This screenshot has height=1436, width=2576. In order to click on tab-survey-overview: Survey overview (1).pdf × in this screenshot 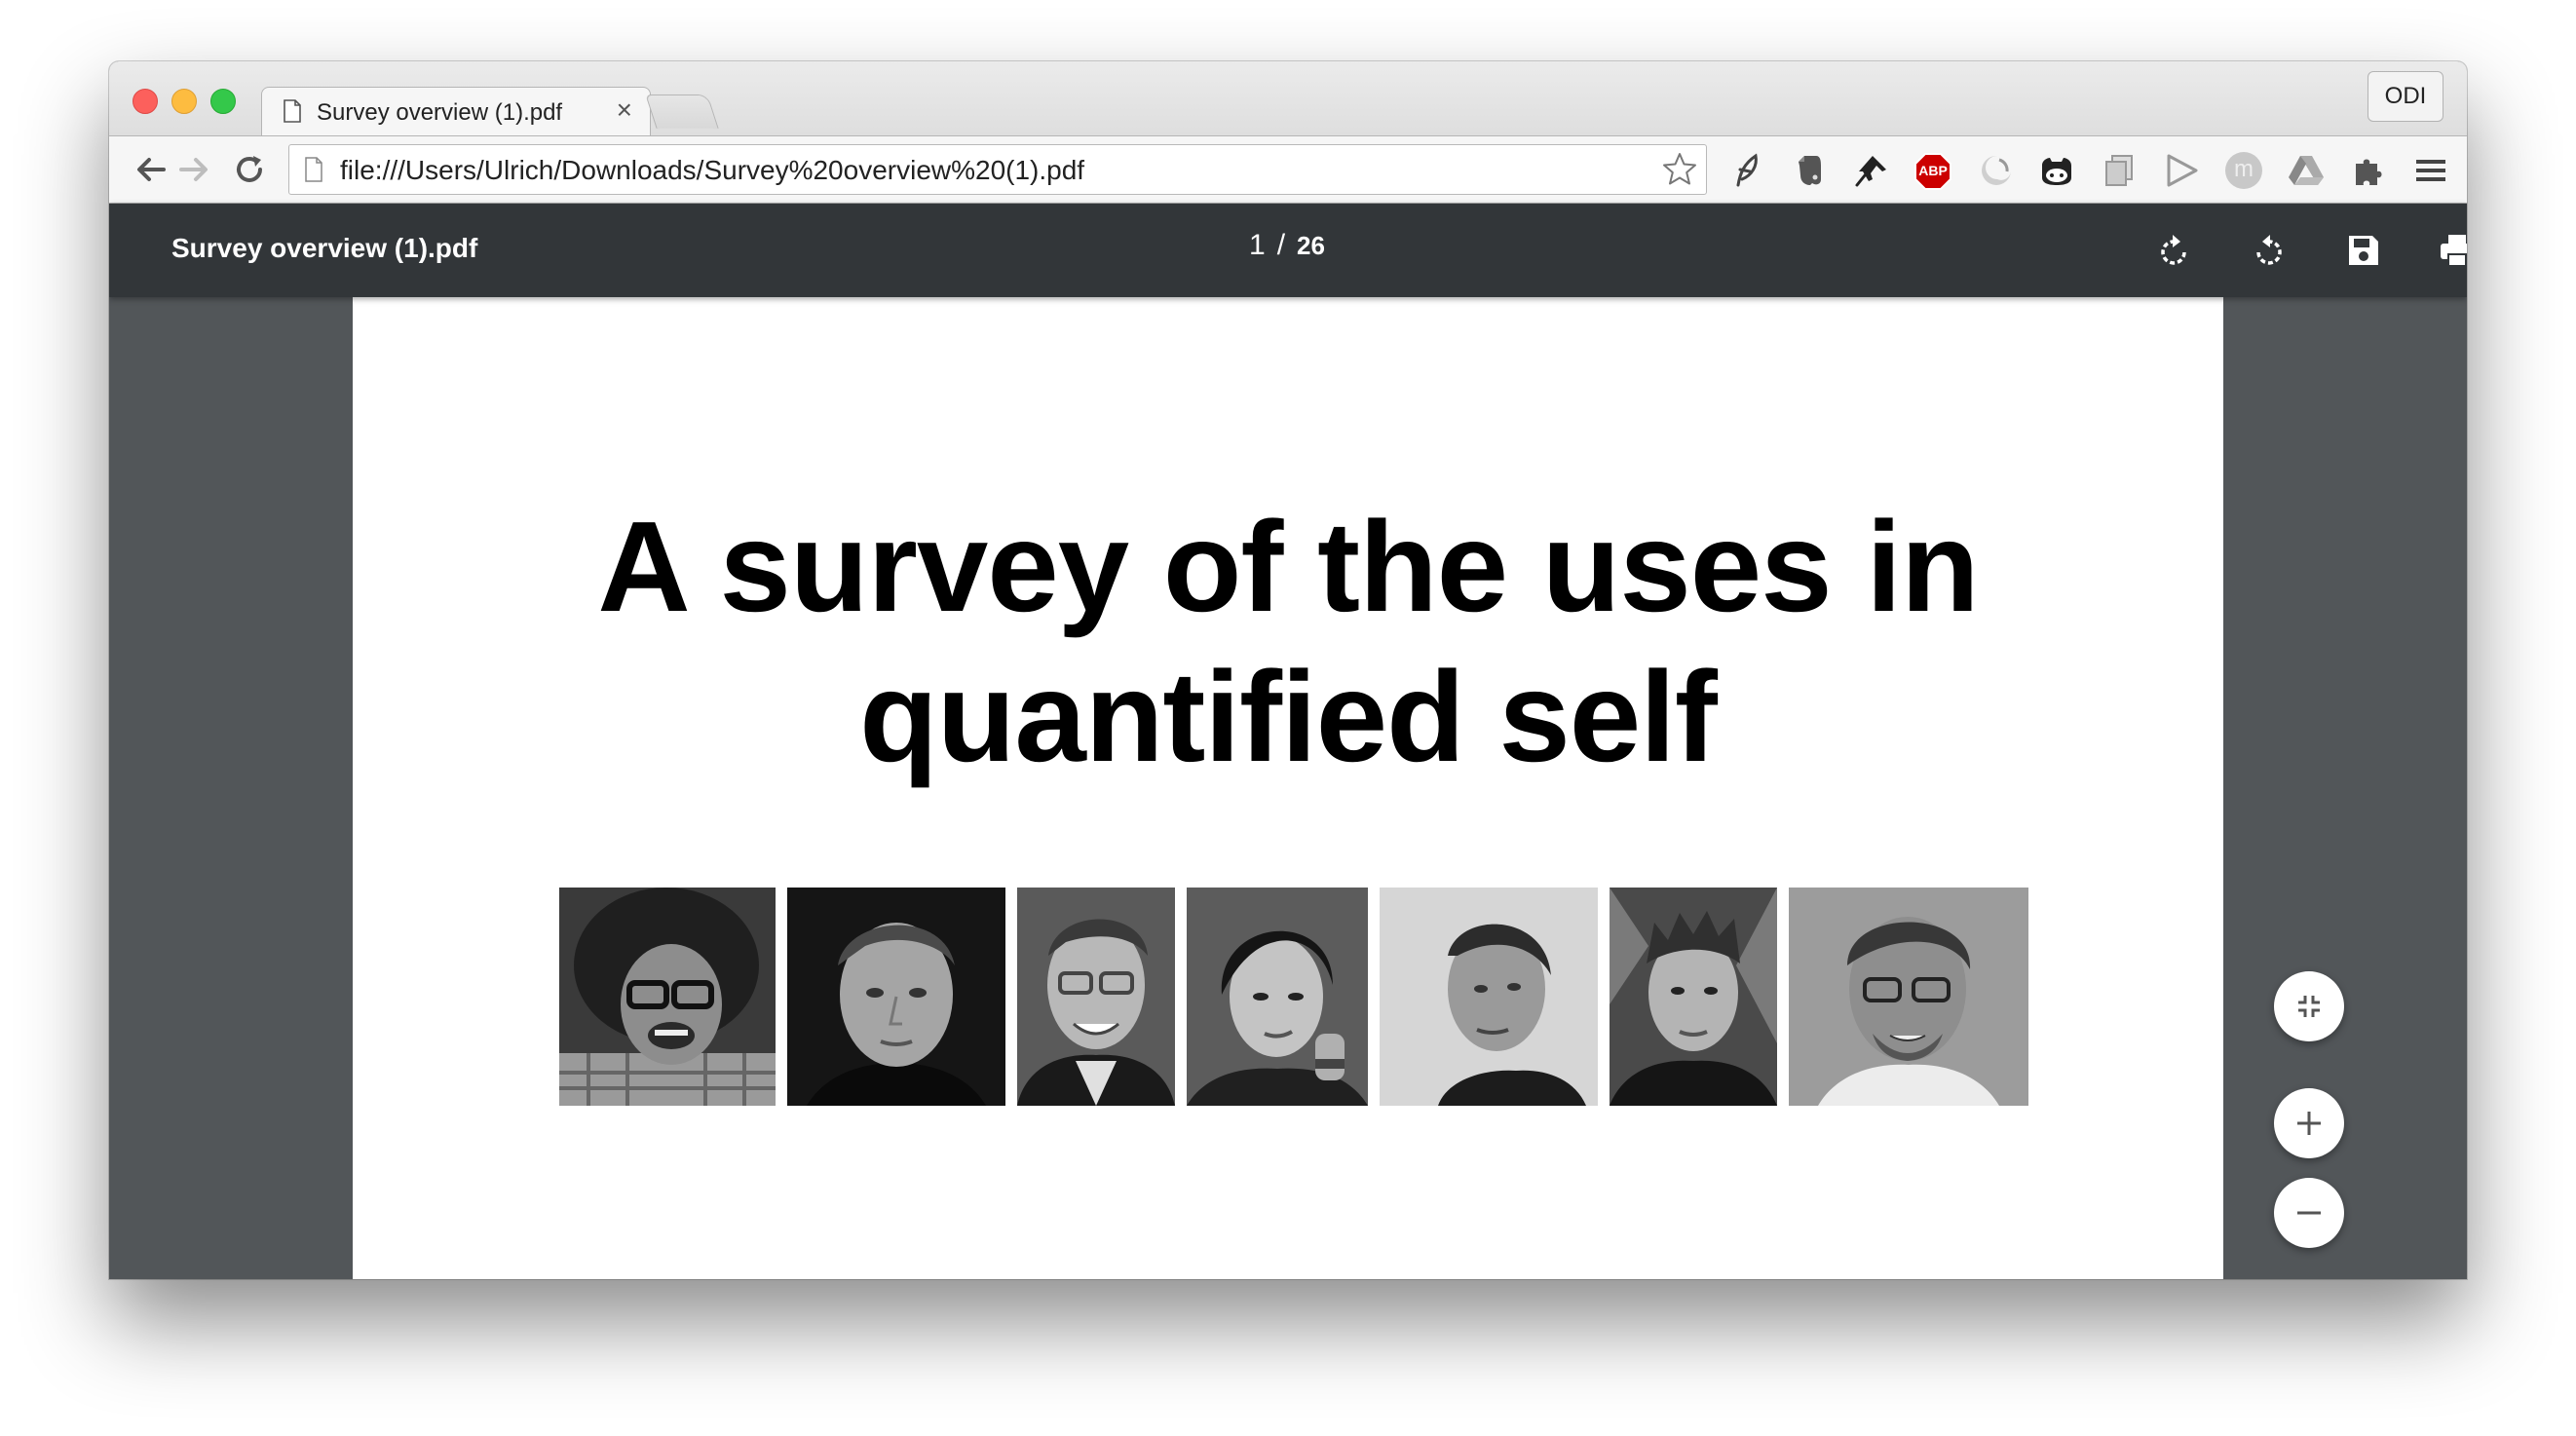, I will do `click(456, 112)`.